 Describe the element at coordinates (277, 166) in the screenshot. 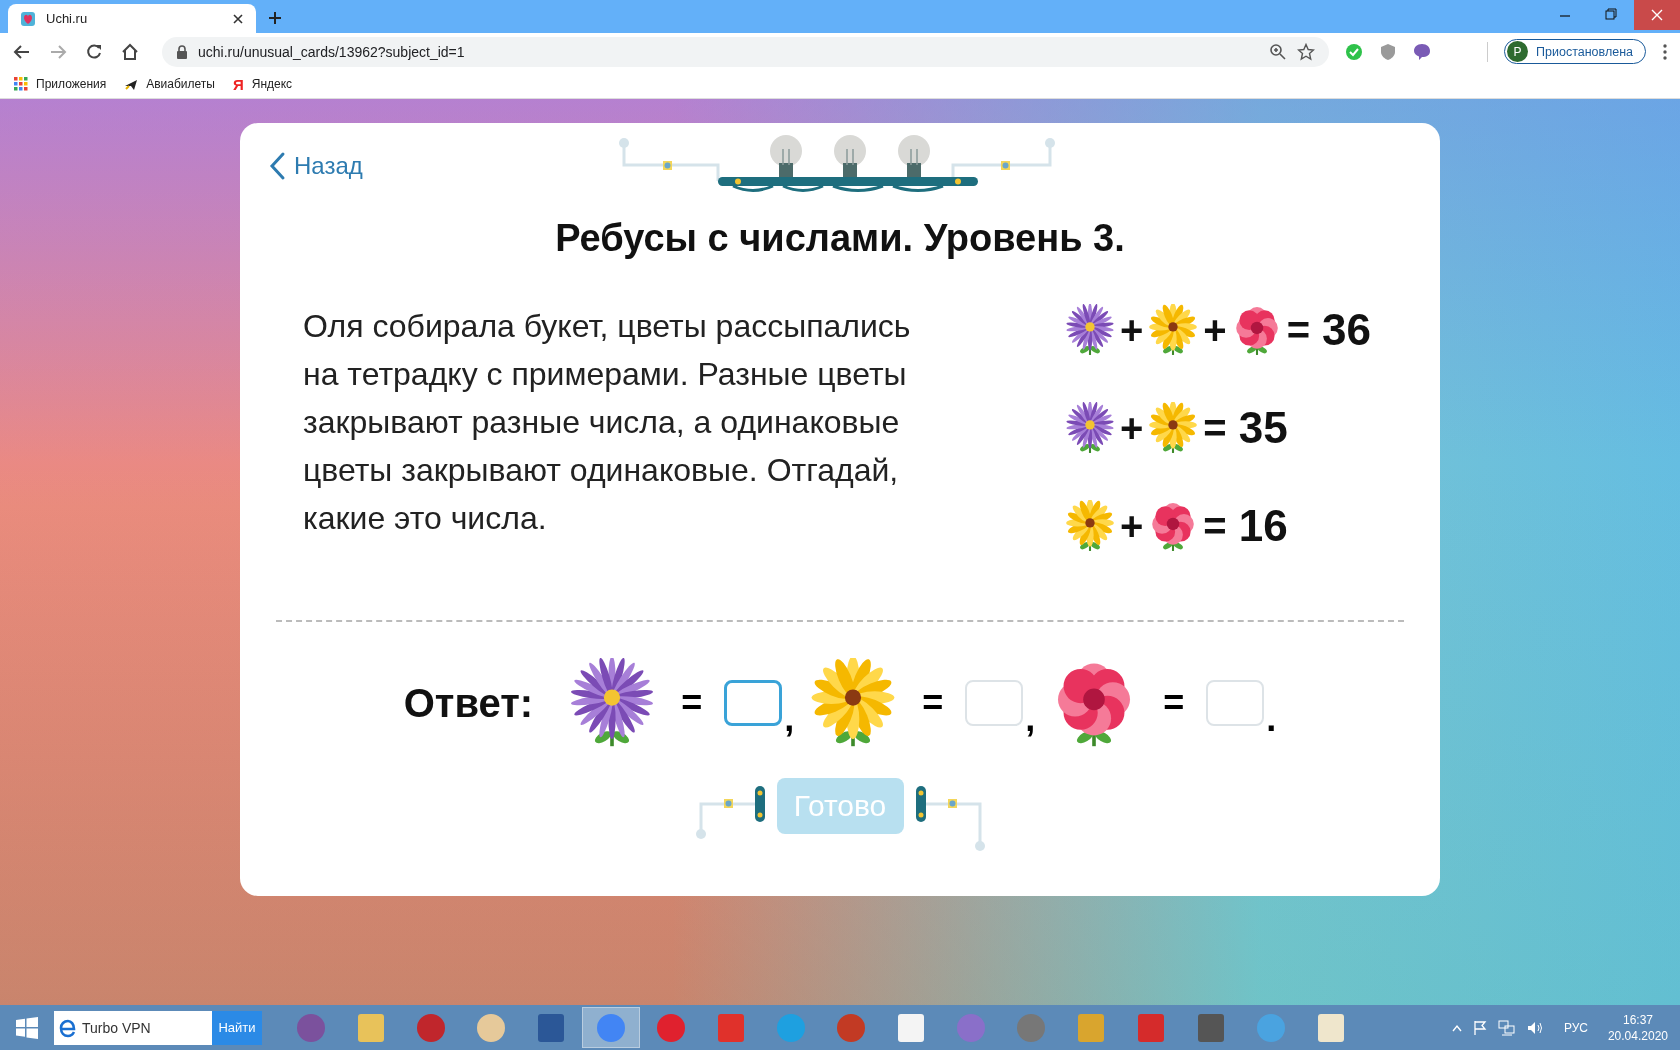

I see `chevron-left-icon` at that location.